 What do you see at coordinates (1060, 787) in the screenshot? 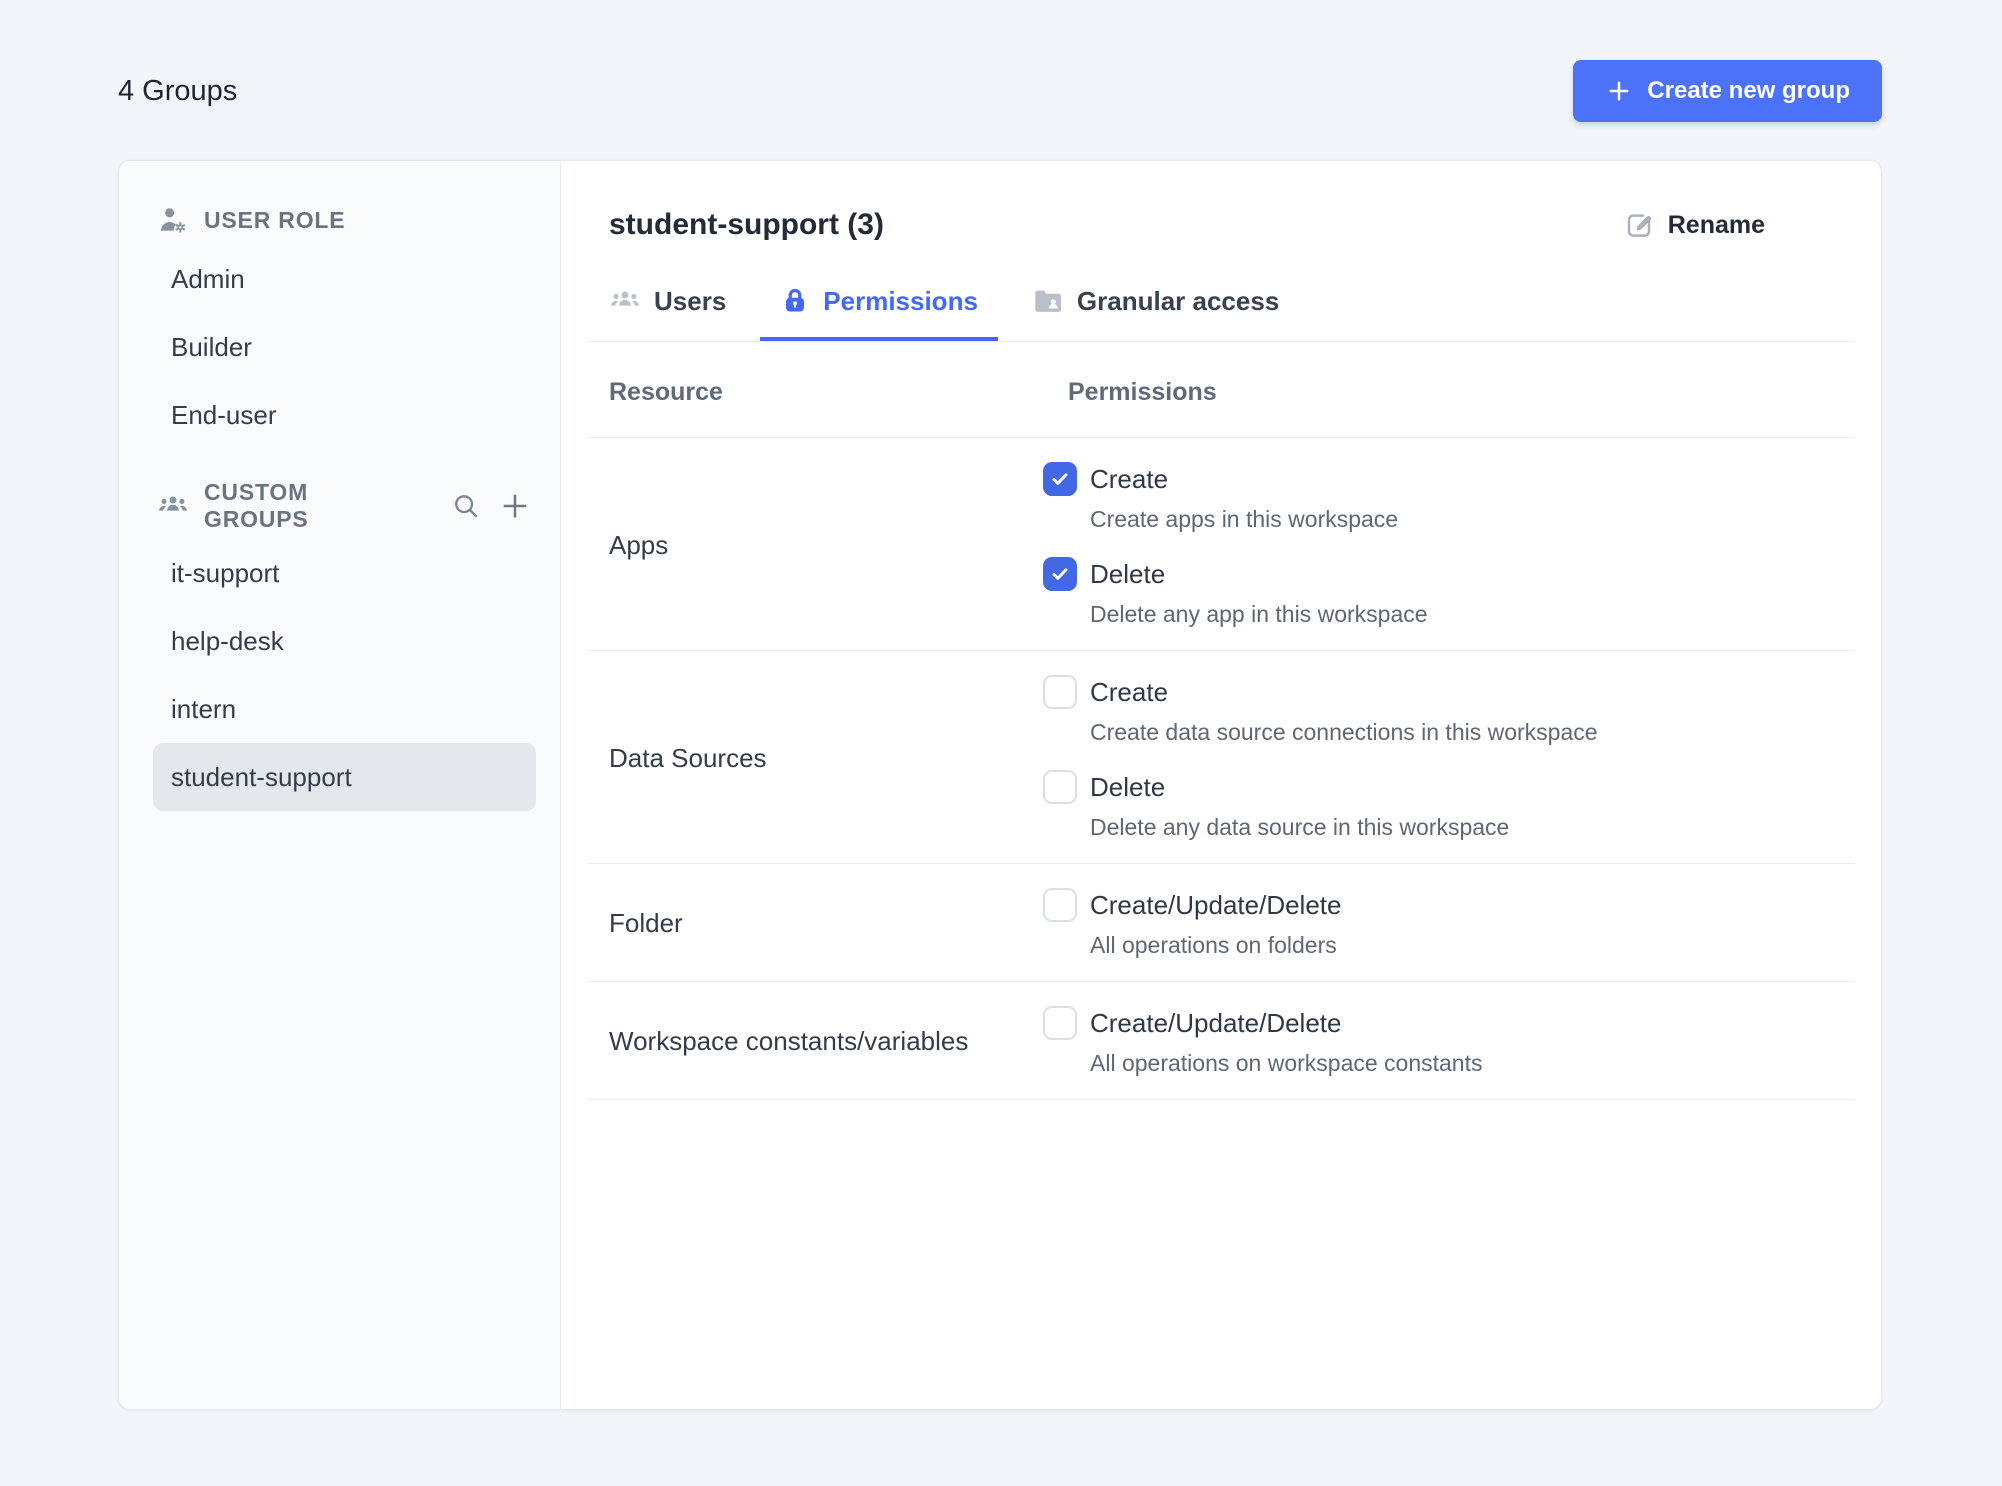
I see `data-sources-delete-checkbox` at bounding box center [1060, 787].